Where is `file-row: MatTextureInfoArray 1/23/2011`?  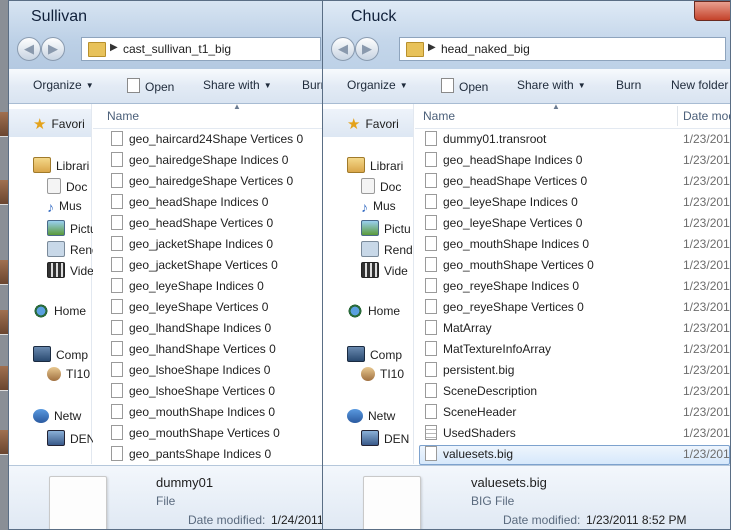 file-row: MatTextureInfoArray 1/23/2011 is located at coordinates (572, 349).